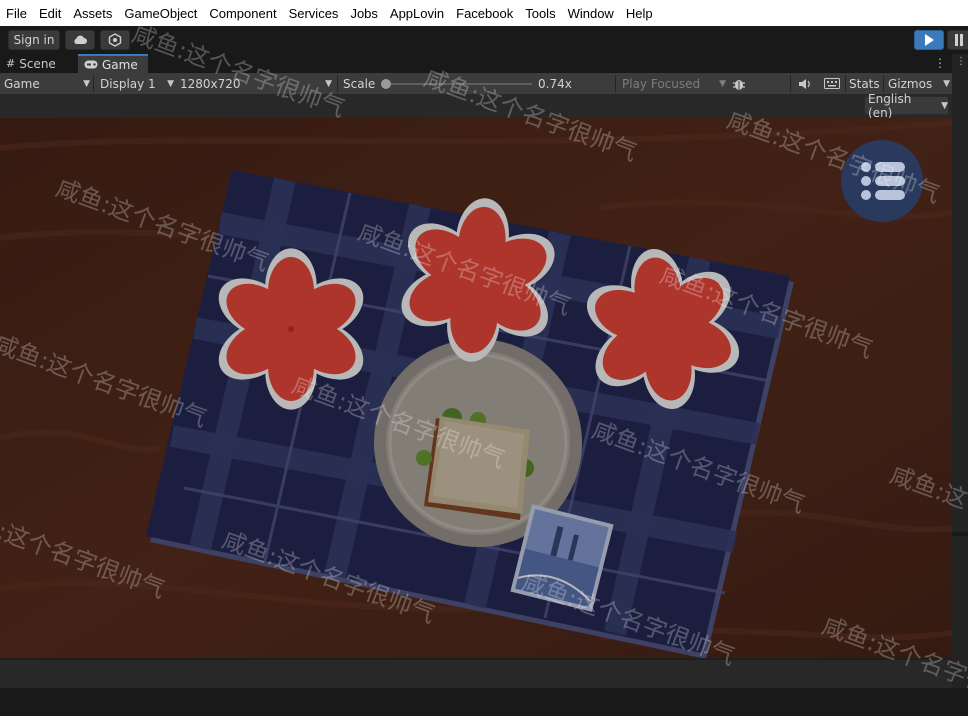 The image size is (968, 716). I want to click on play-mode-dropdown: Play Focused ▼, so click(674, 83).